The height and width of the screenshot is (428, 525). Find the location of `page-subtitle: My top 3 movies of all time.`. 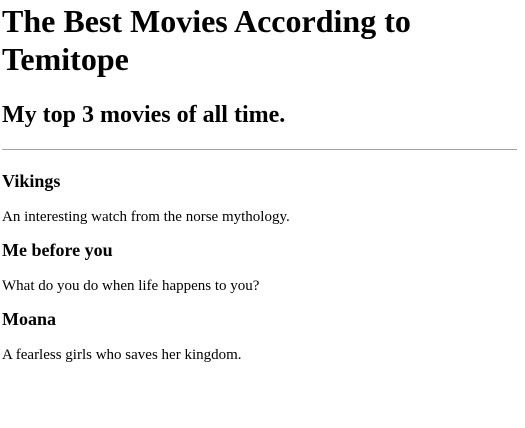

page-subtitle: My top 3 movies of all time. is located at coordinates (144, 115).